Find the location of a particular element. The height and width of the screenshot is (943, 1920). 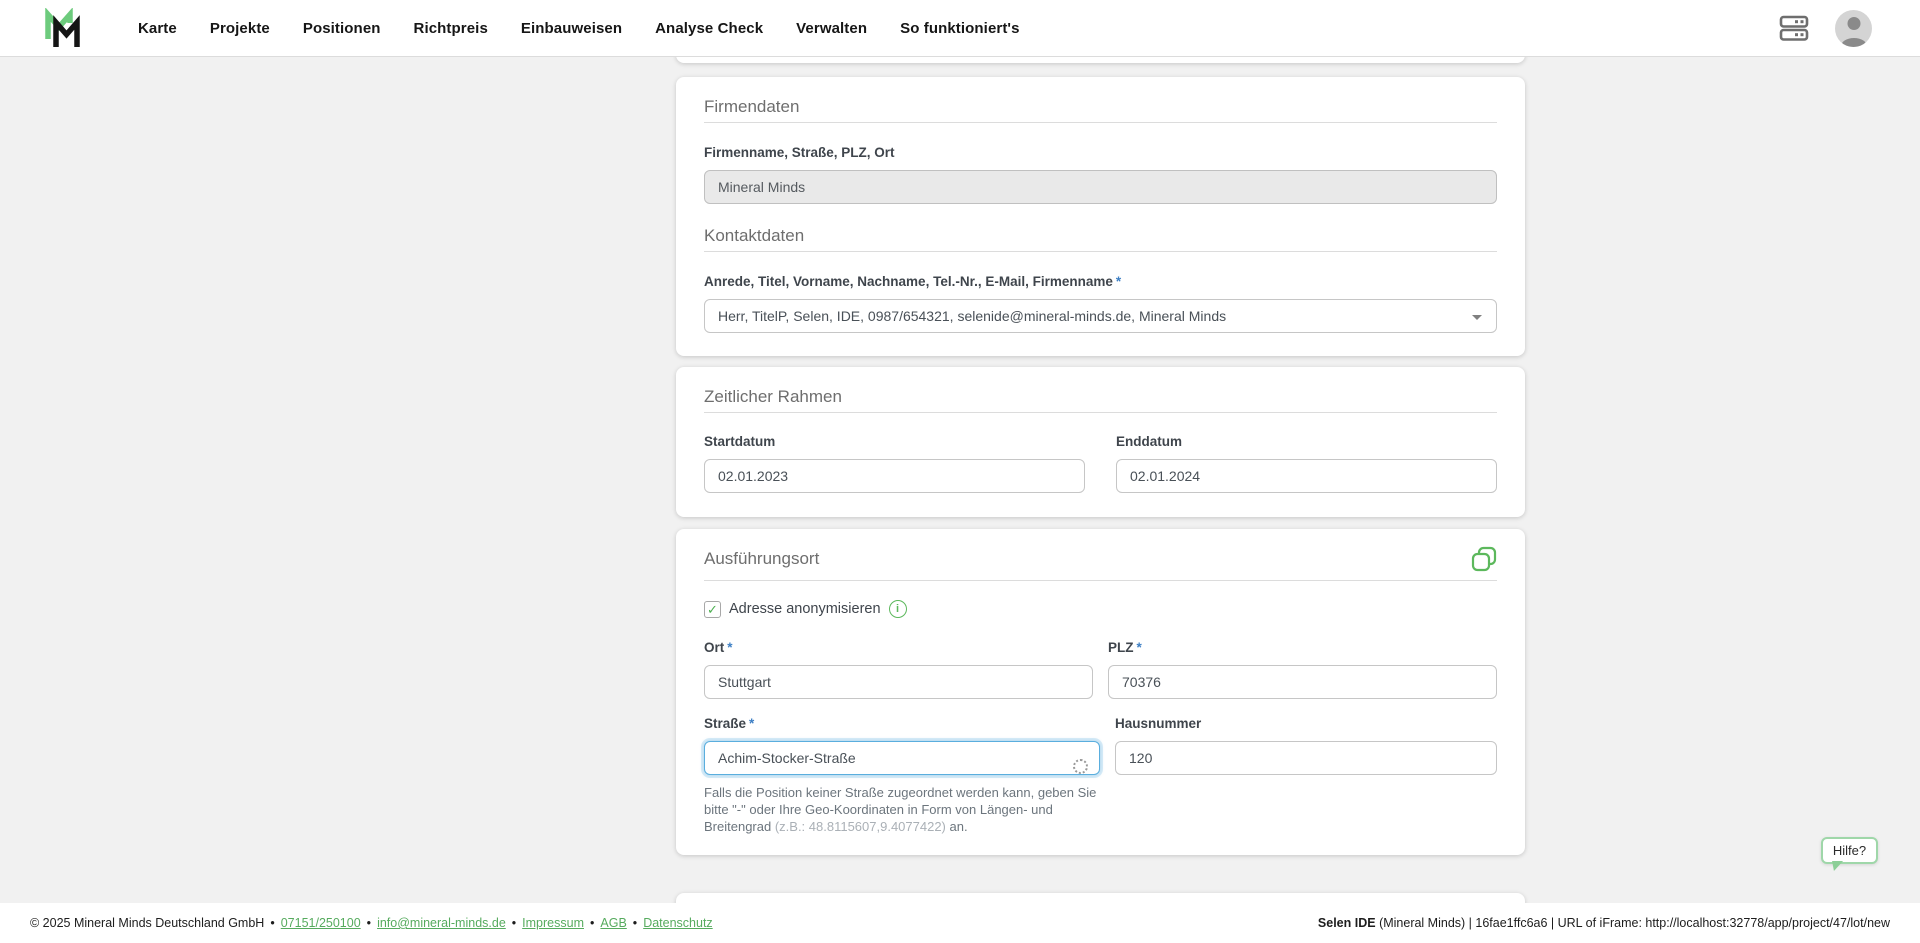

footer-link-phone: 07151/250100 is located at coordinates (321, 923).